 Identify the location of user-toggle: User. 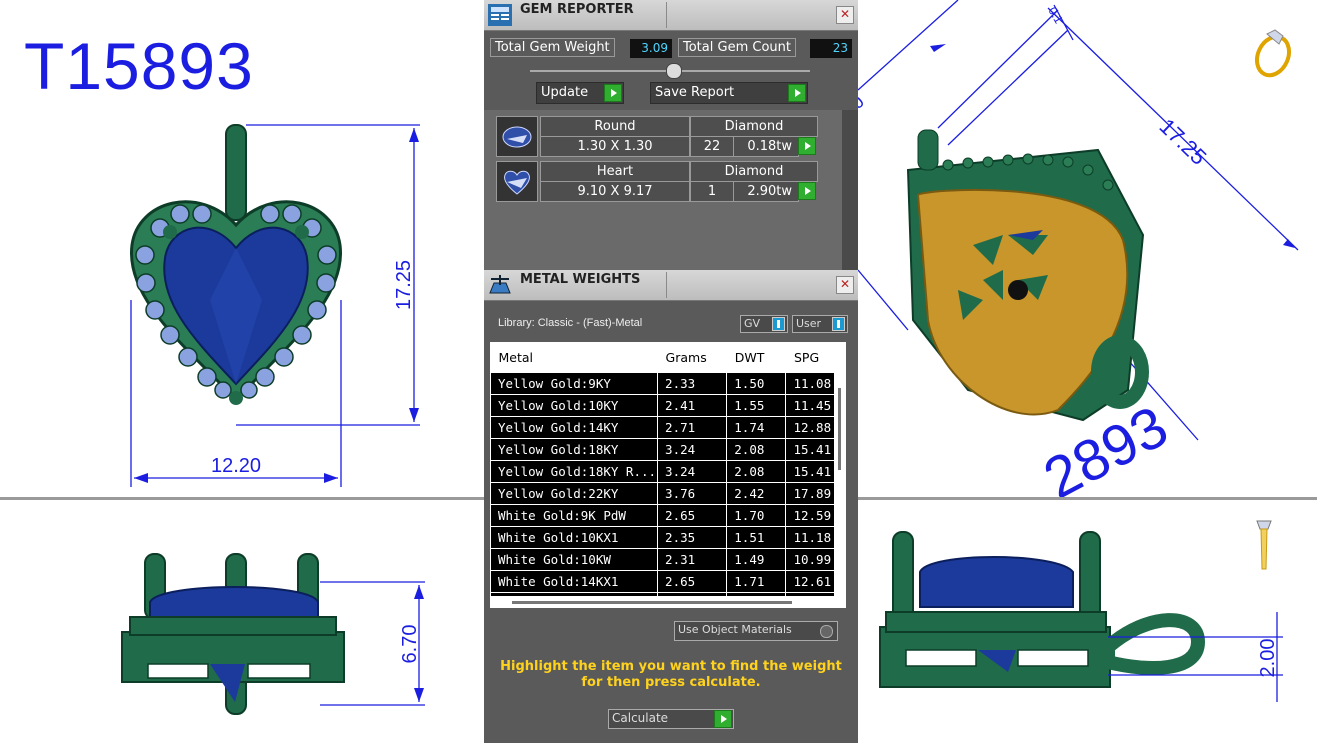
(820, 324).